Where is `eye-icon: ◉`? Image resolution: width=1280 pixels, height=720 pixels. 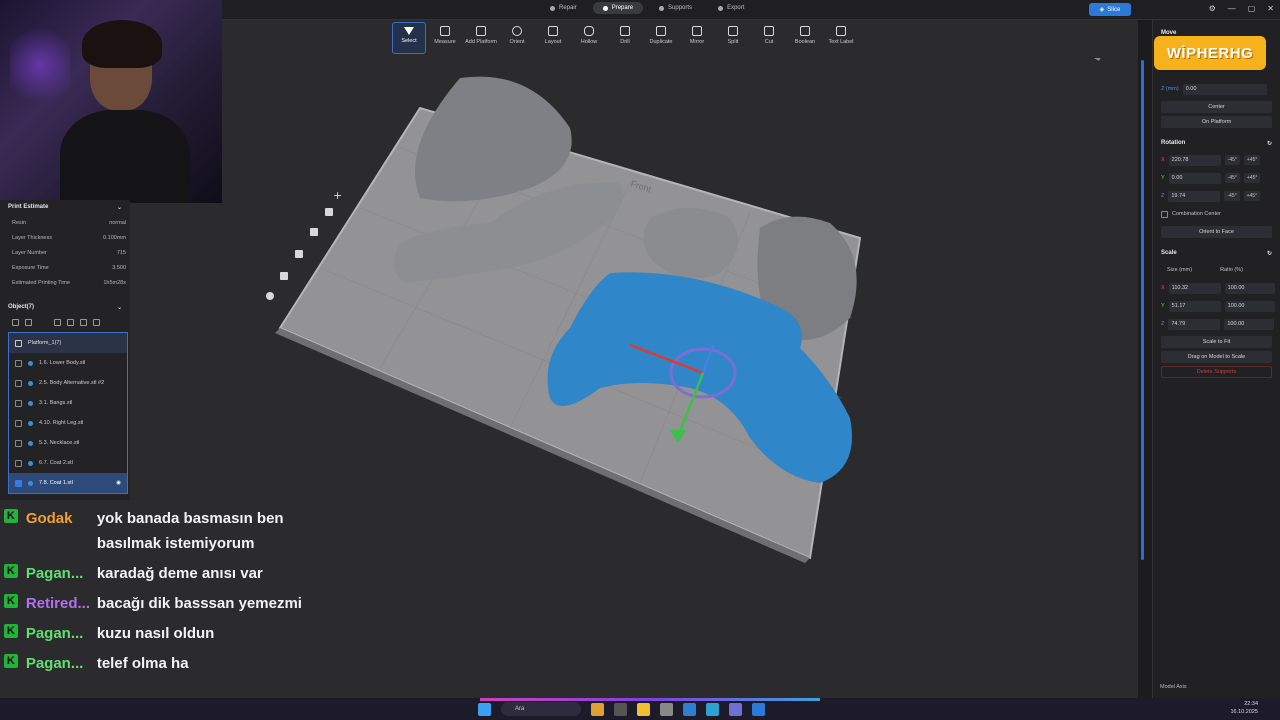
eye-icon: ◉ is located at coordinates (118, 483).